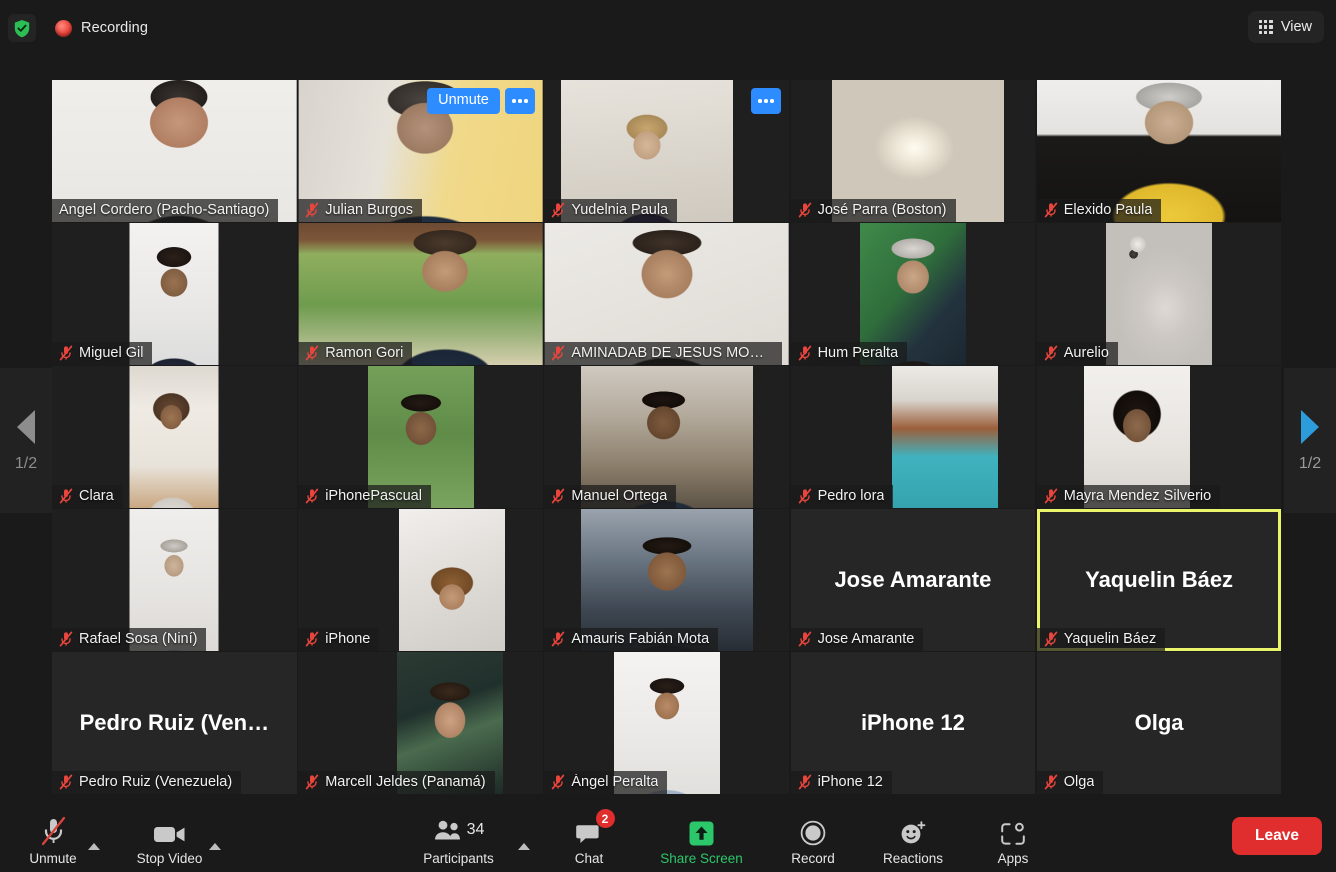 The image size is (1336, 872). I want to click on encryption-shield-icon, so click(22, 28).